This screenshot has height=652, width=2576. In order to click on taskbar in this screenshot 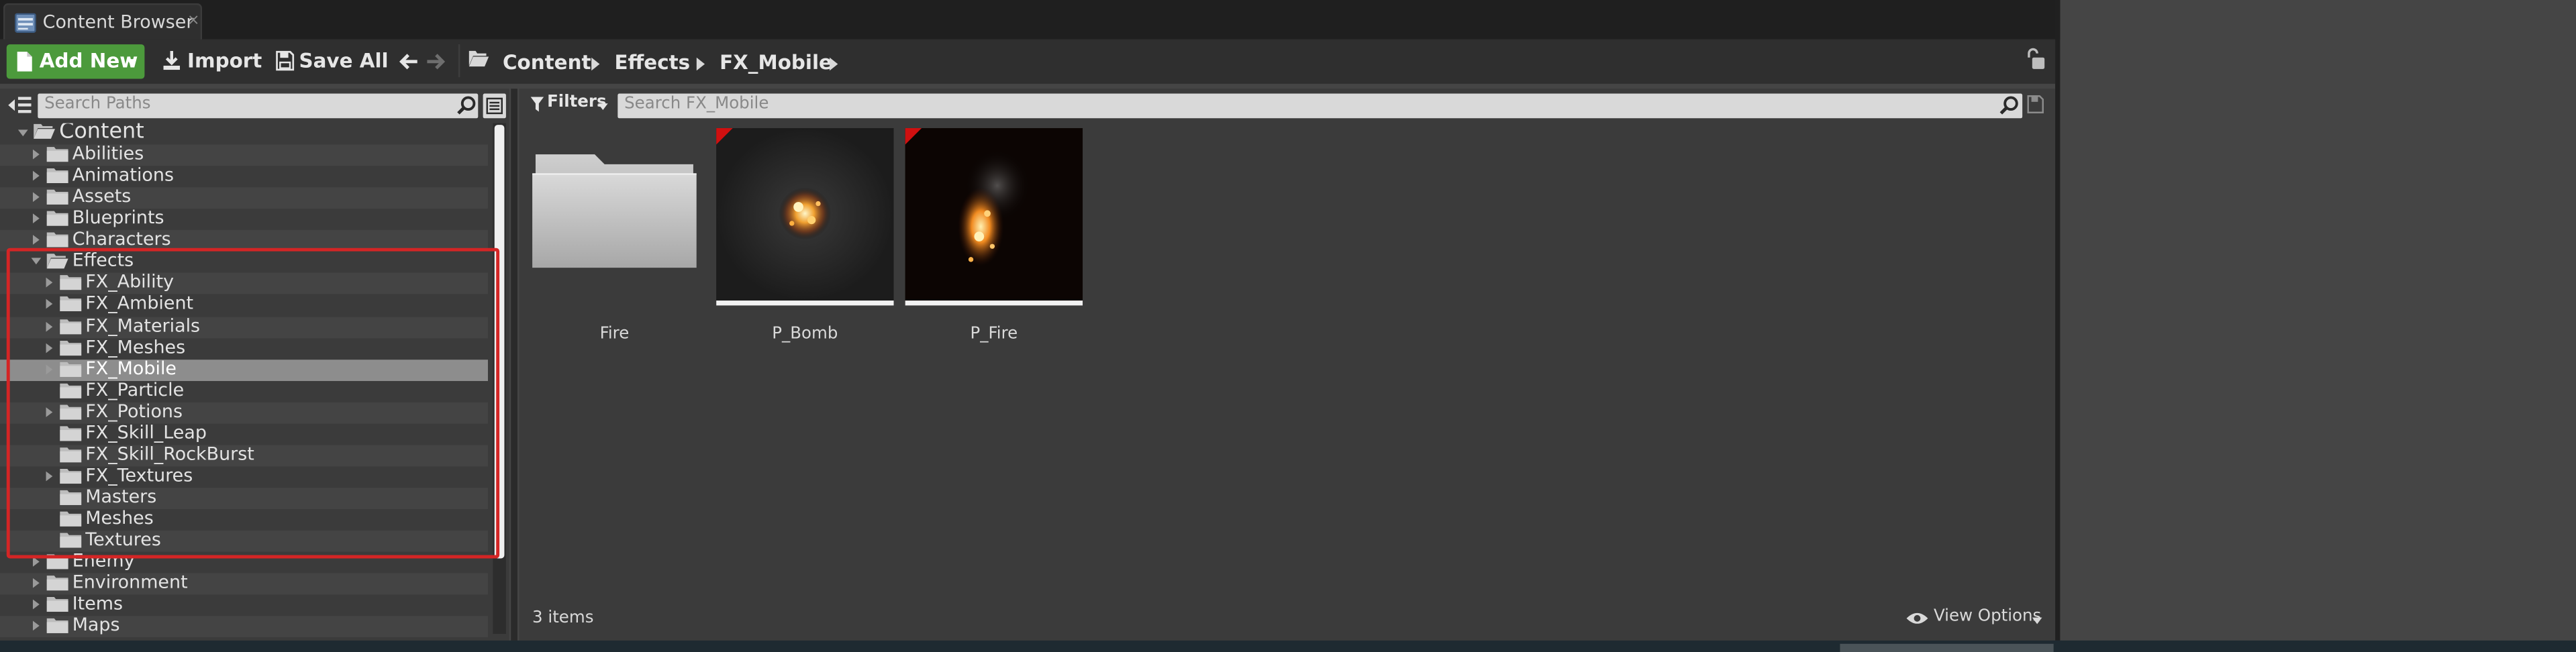, I will do `click(1288, 646)`.